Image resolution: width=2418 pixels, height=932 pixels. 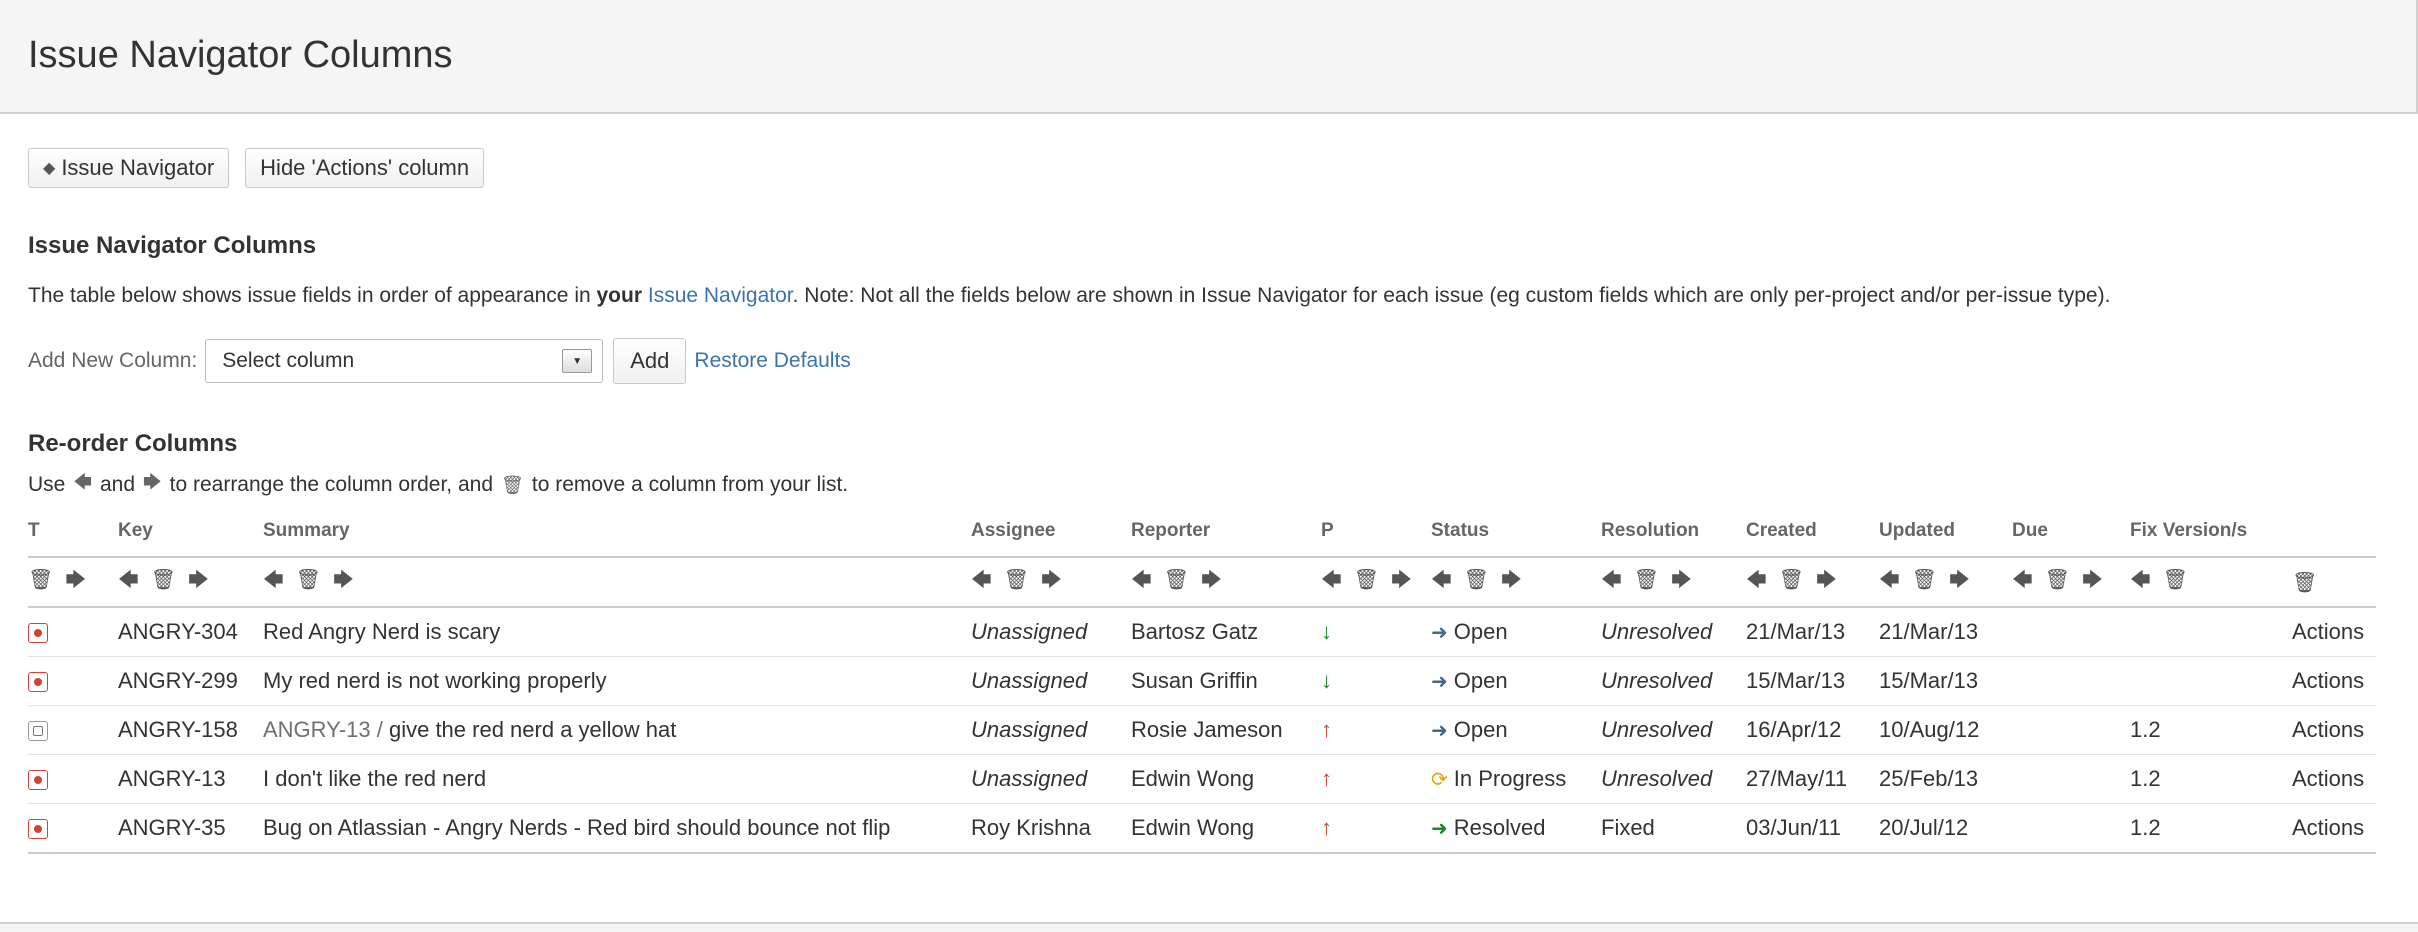 I want to click on cell-key: ANGRY-158, so click(x=190, y=730).